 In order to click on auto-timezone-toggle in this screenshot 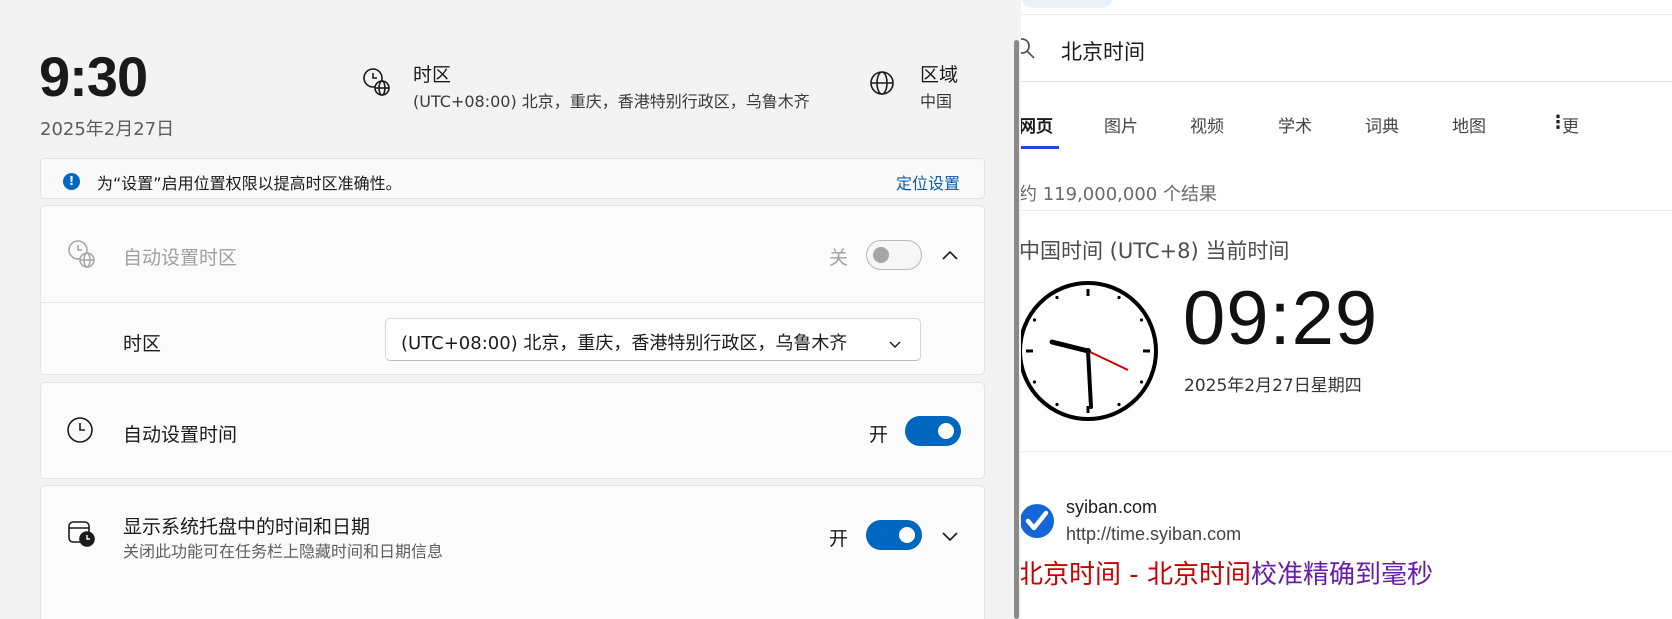, I will do `click(894, 255)`.